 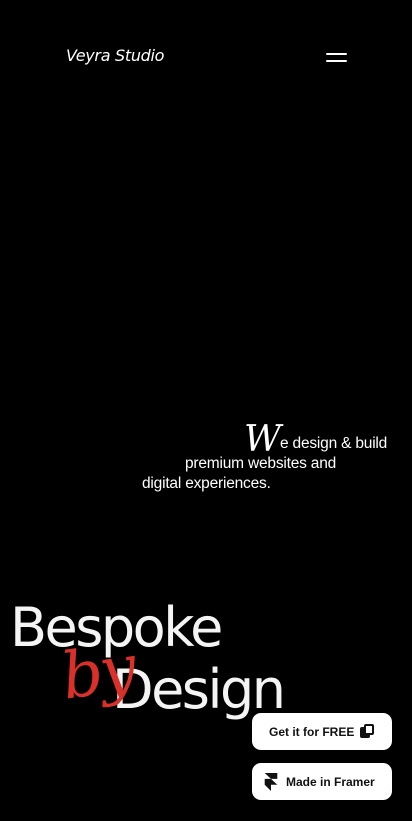 What do you see at coordinates (312, 731) in the screenshot?
I see `get-it-free-label: Get it for FREE` at bounding box center [312, 731].